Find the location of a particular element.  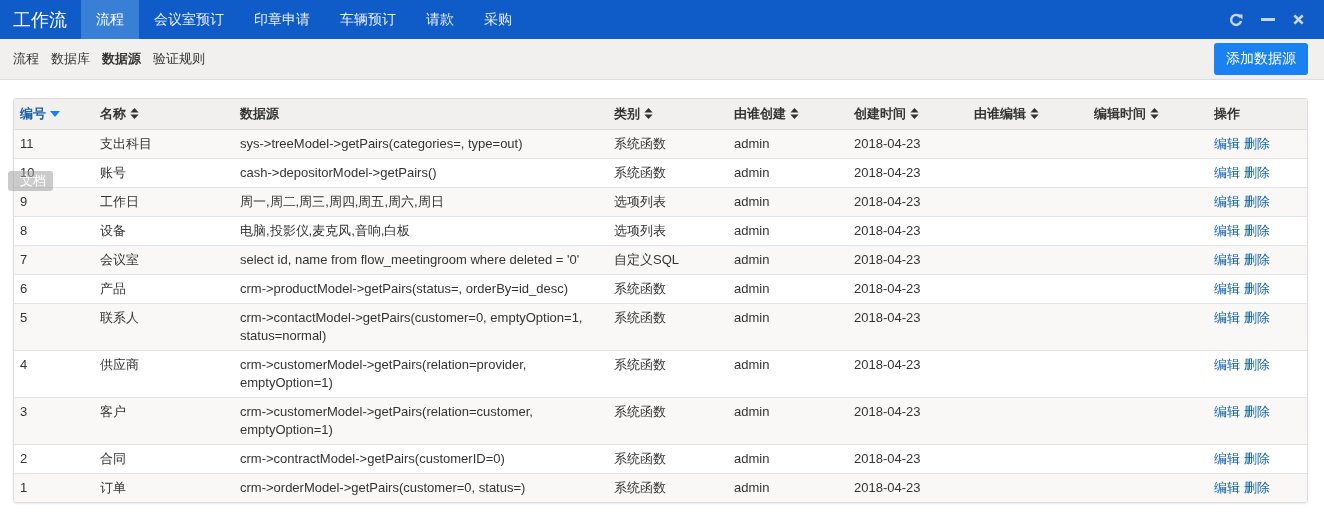

table-cell: 1 is located at coordinates (24, 487).